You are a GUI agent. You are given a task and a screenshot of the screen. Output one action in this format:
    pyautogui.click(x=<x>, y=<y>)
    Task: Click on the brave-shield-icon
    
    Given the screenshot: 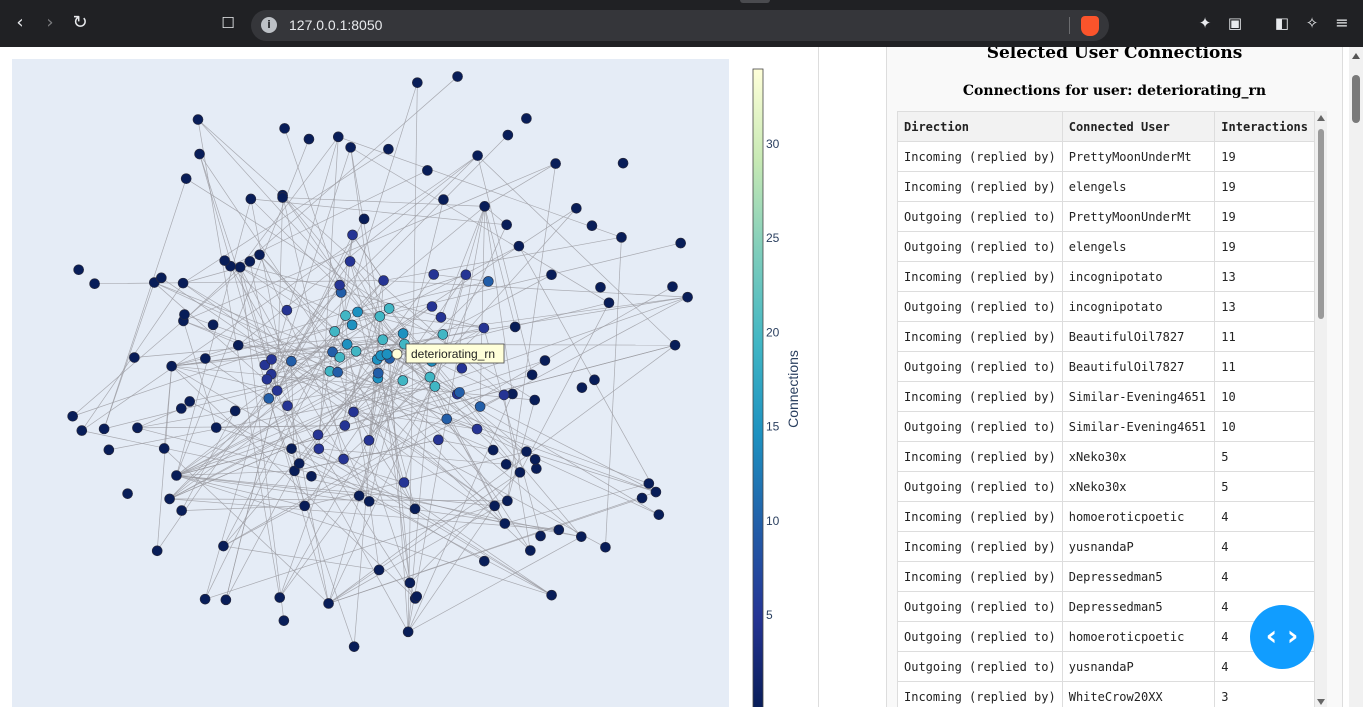 What is the action you would take?
    pyautogui.click(x=1090, y=26)
    